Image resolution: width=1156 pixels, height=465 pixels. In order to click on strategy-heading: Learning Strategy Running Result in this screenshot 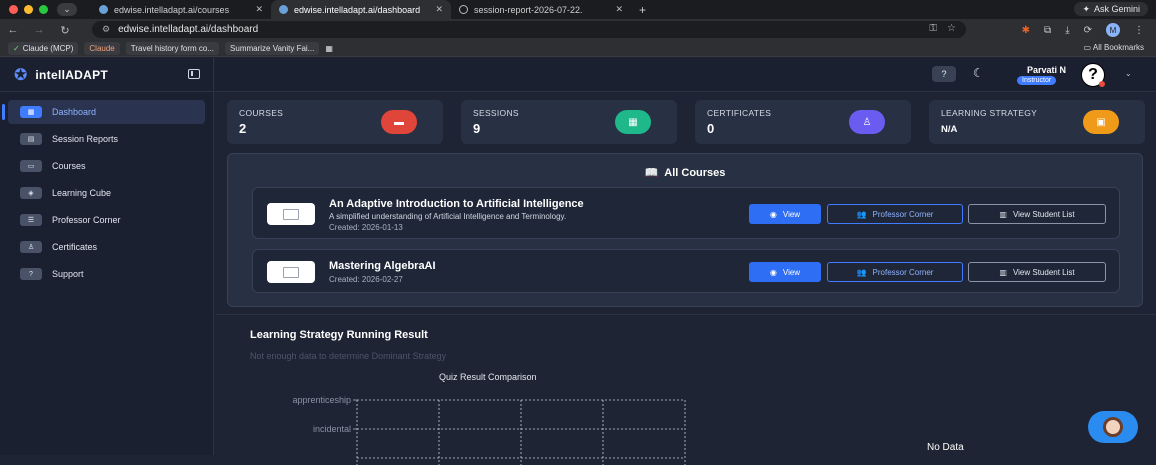, I will do `click(339, 335)`.